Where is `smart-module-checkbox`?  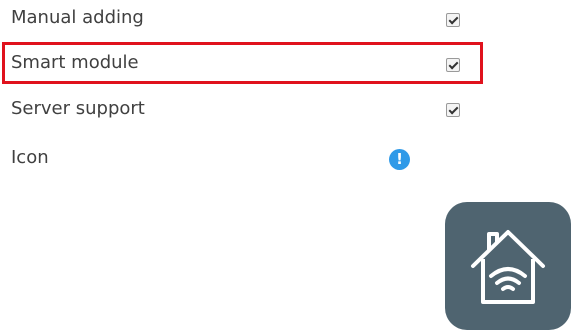
smart-module-checkbox is located at coordinates (453, 65).